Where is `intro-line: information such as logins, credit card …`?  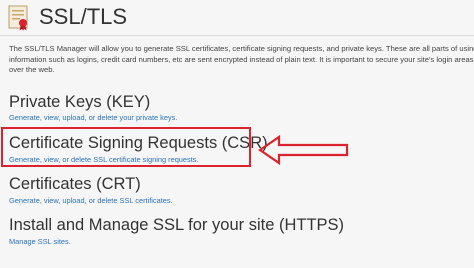
intro-line: information such as logins, credit card … is located at coordinates (241, 59).